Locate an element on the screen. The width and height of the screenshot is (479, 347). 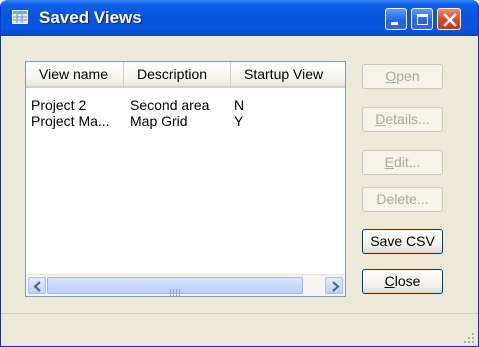
view-name-cell: Project 2 is located at coordinates (59, 105).